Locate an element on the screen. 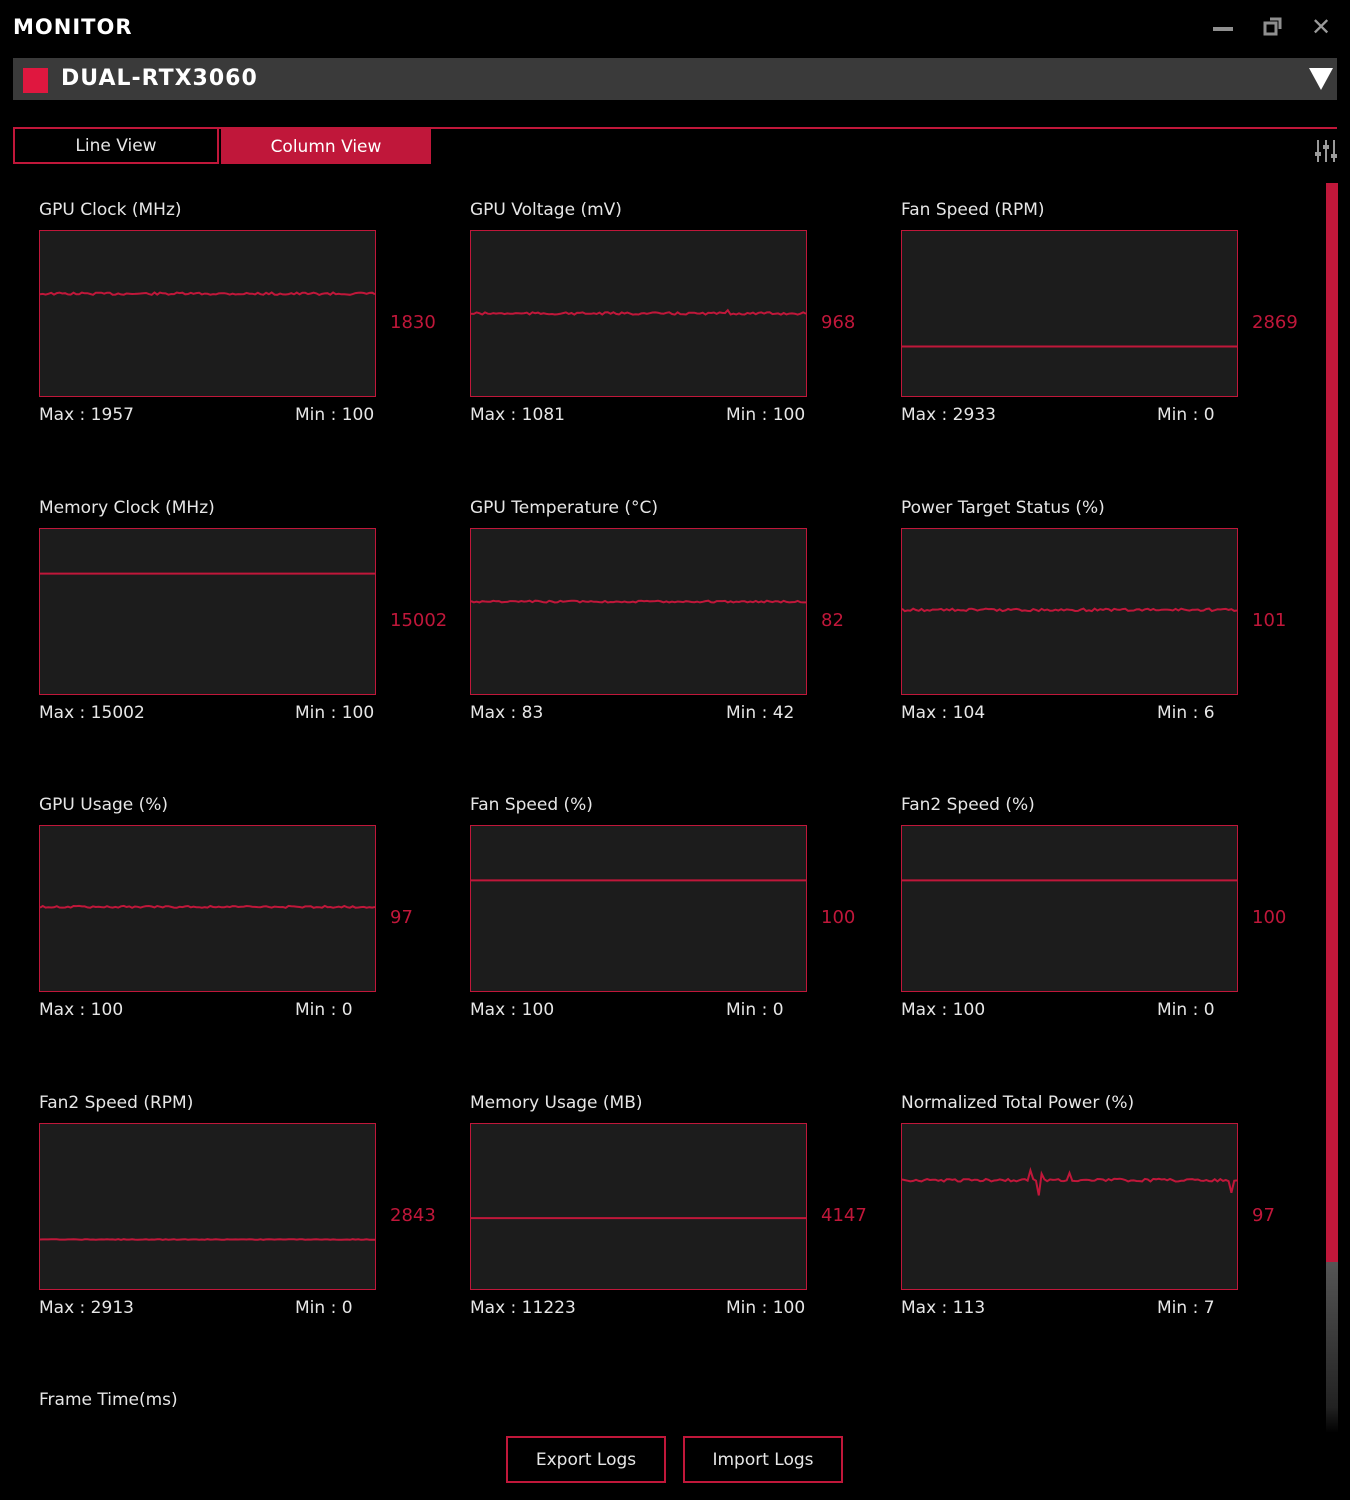 The width and height of the screenshot is (1350, 1500). current-value: 82 is located at coordinates (832, 620).